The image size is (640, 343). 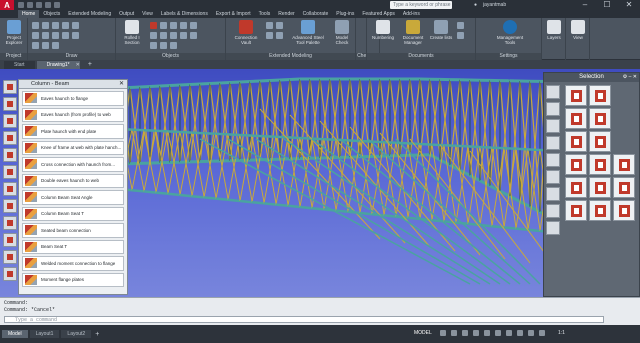 I want to click on bolt-icon, so click(x=163, y=25).